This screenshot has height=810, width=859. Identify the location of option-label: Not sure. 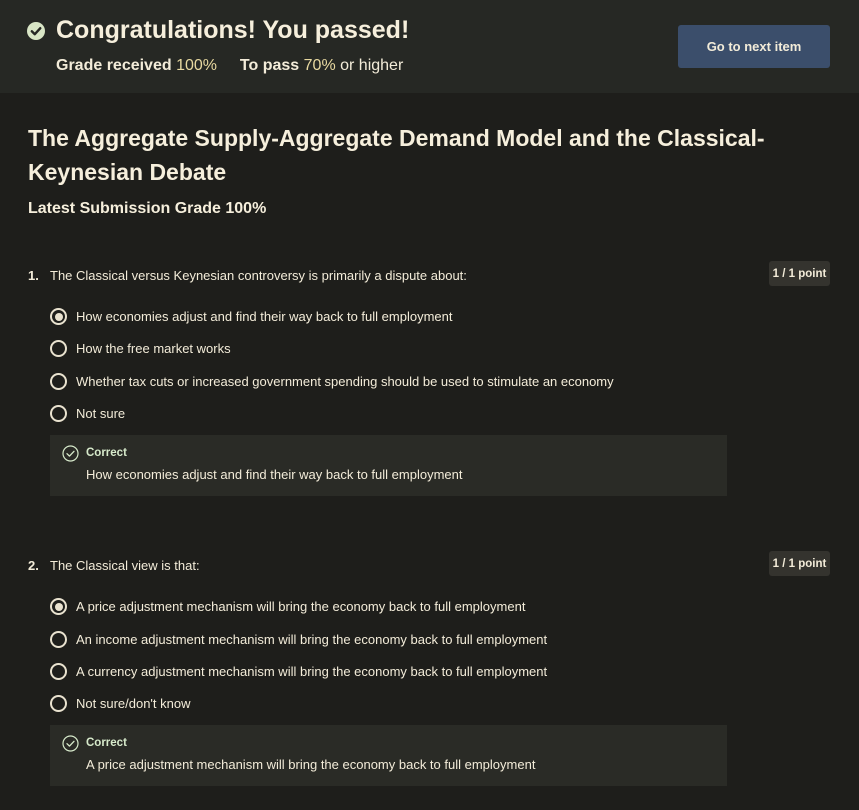
(101, 413).